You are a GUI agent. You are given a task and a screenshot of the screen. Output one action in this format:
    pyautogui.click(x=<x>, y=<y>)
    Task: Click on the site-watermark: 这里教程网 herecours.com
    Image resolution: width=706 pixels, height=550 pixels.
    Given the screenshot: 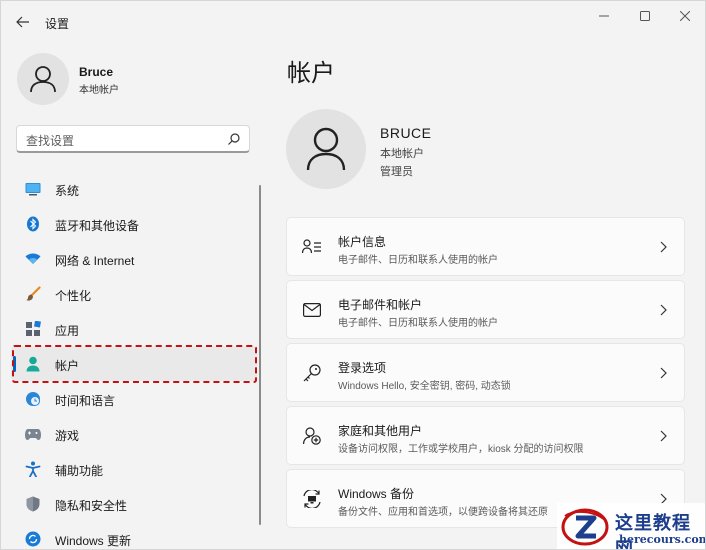 What is the action you would take?
    pyautogui.click(x=631, y=526)
    